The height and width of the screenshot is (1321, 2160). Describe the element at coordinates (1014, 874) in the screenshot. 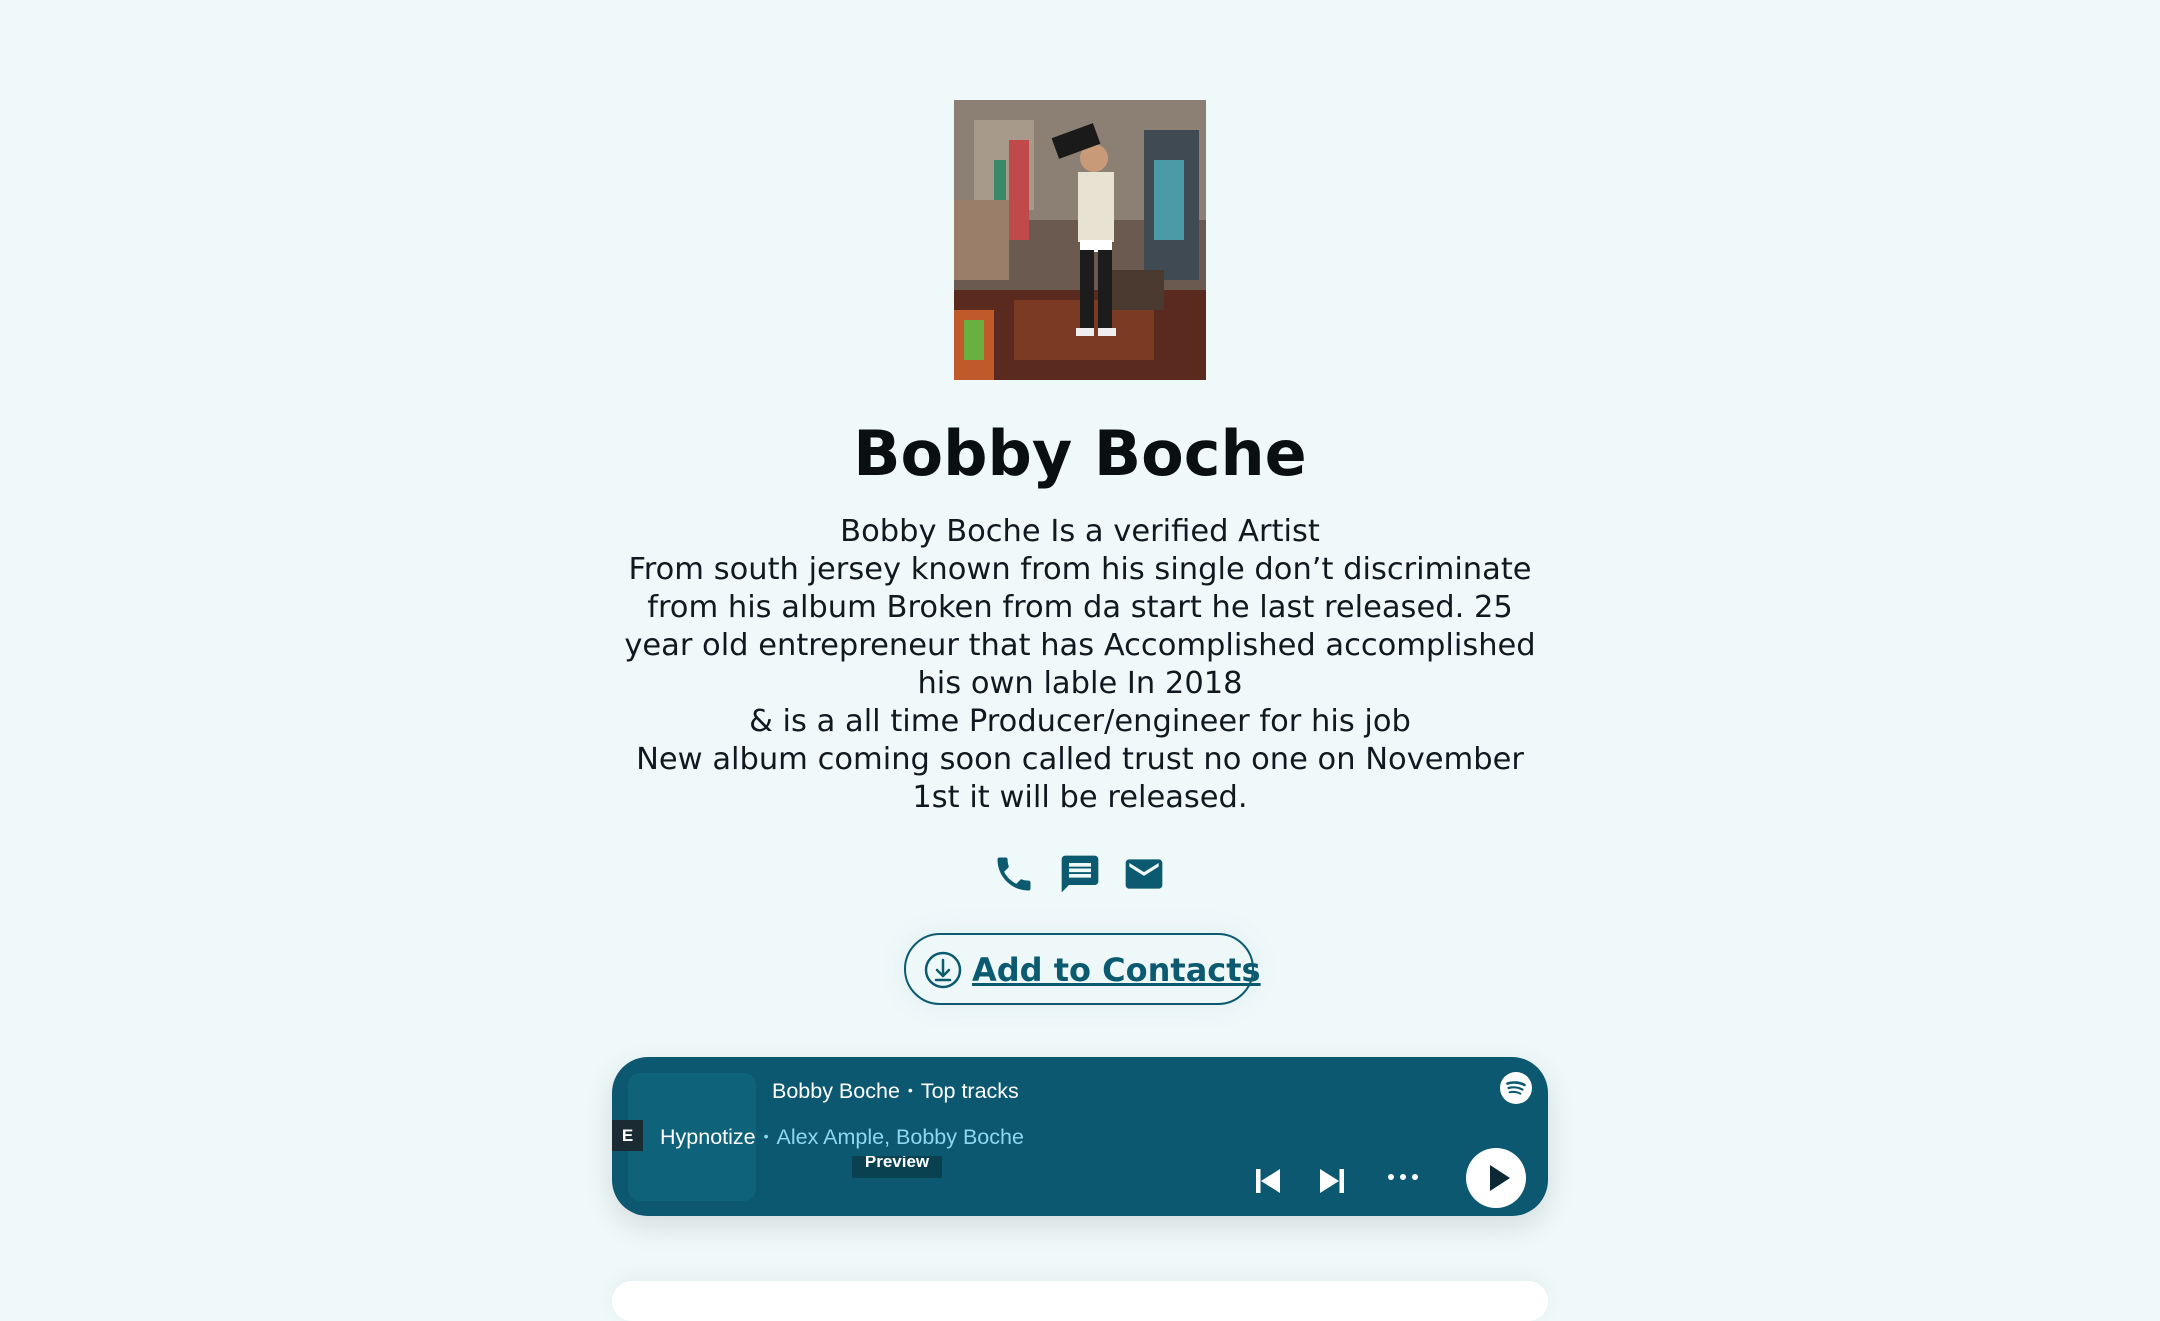

I see `phone-icon` at that location.